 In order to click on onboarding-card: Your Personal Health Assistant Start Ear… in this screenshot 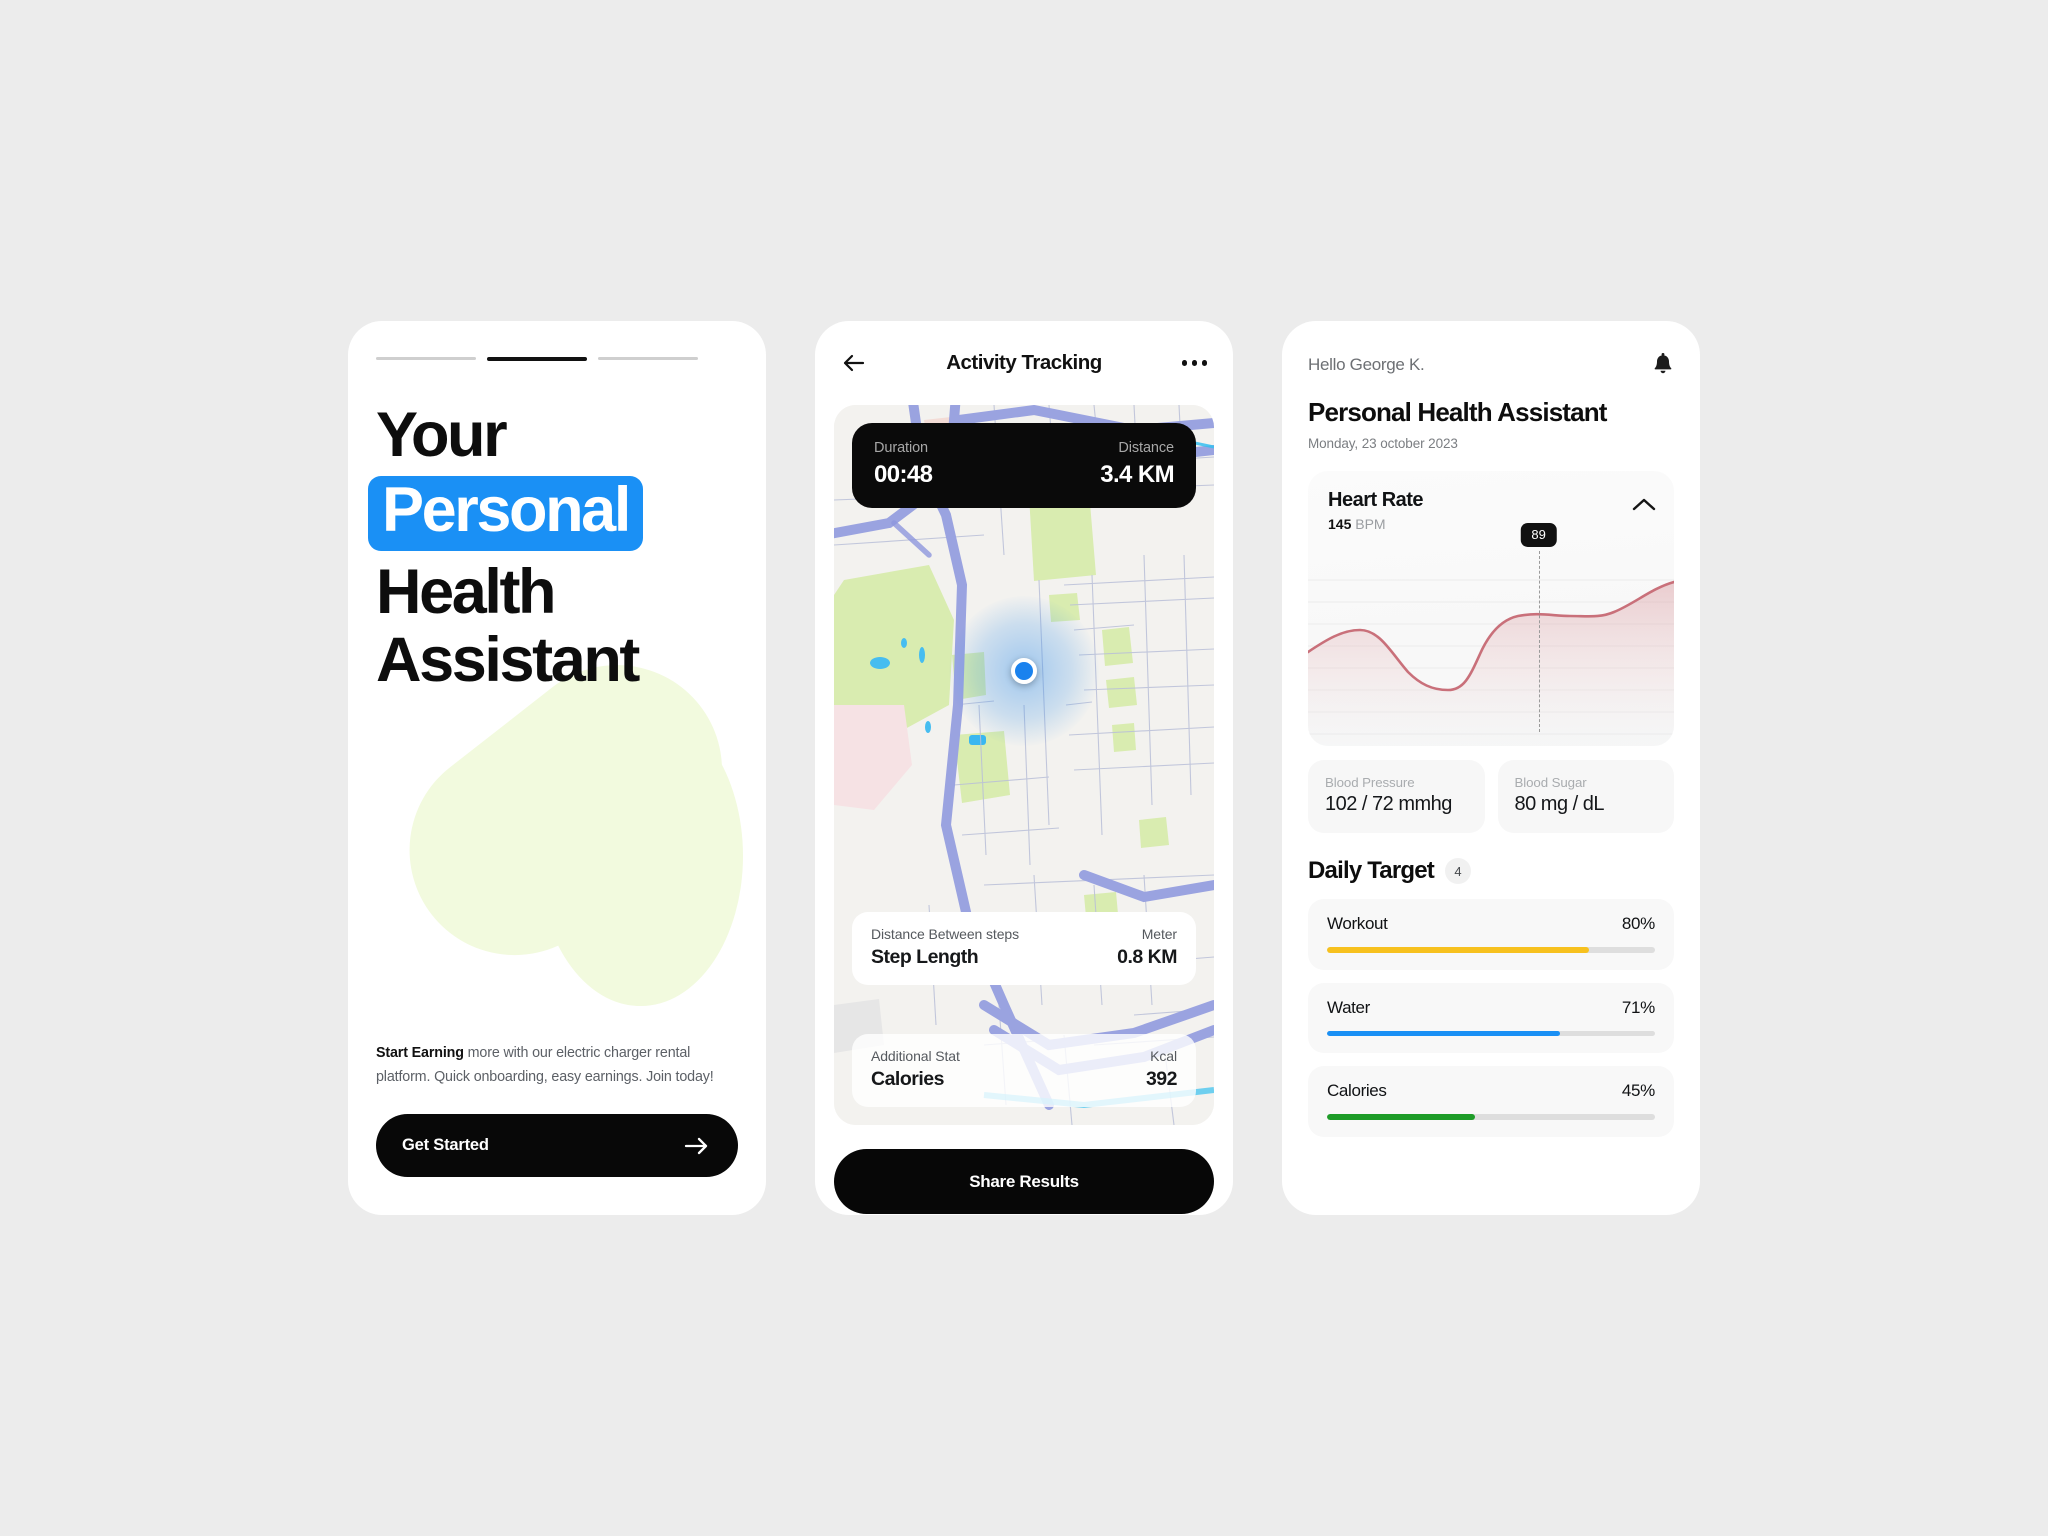, I will do `click(557, 768)`.